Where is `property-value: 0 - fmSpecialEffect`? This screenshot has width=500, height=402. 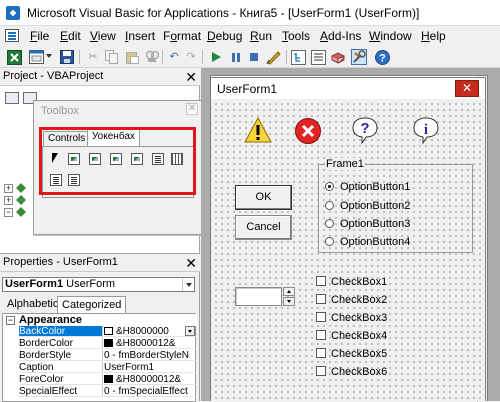
property-value: 0 - fmSpecialEffect is located at coordinates (150, 391).